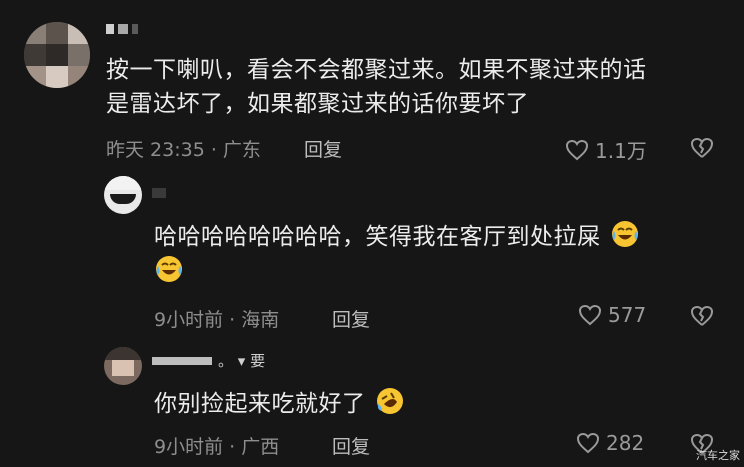 The image size is (744, 467). I want to click on comment-text: 你别捡起来吃就好了, so click(279, 404).